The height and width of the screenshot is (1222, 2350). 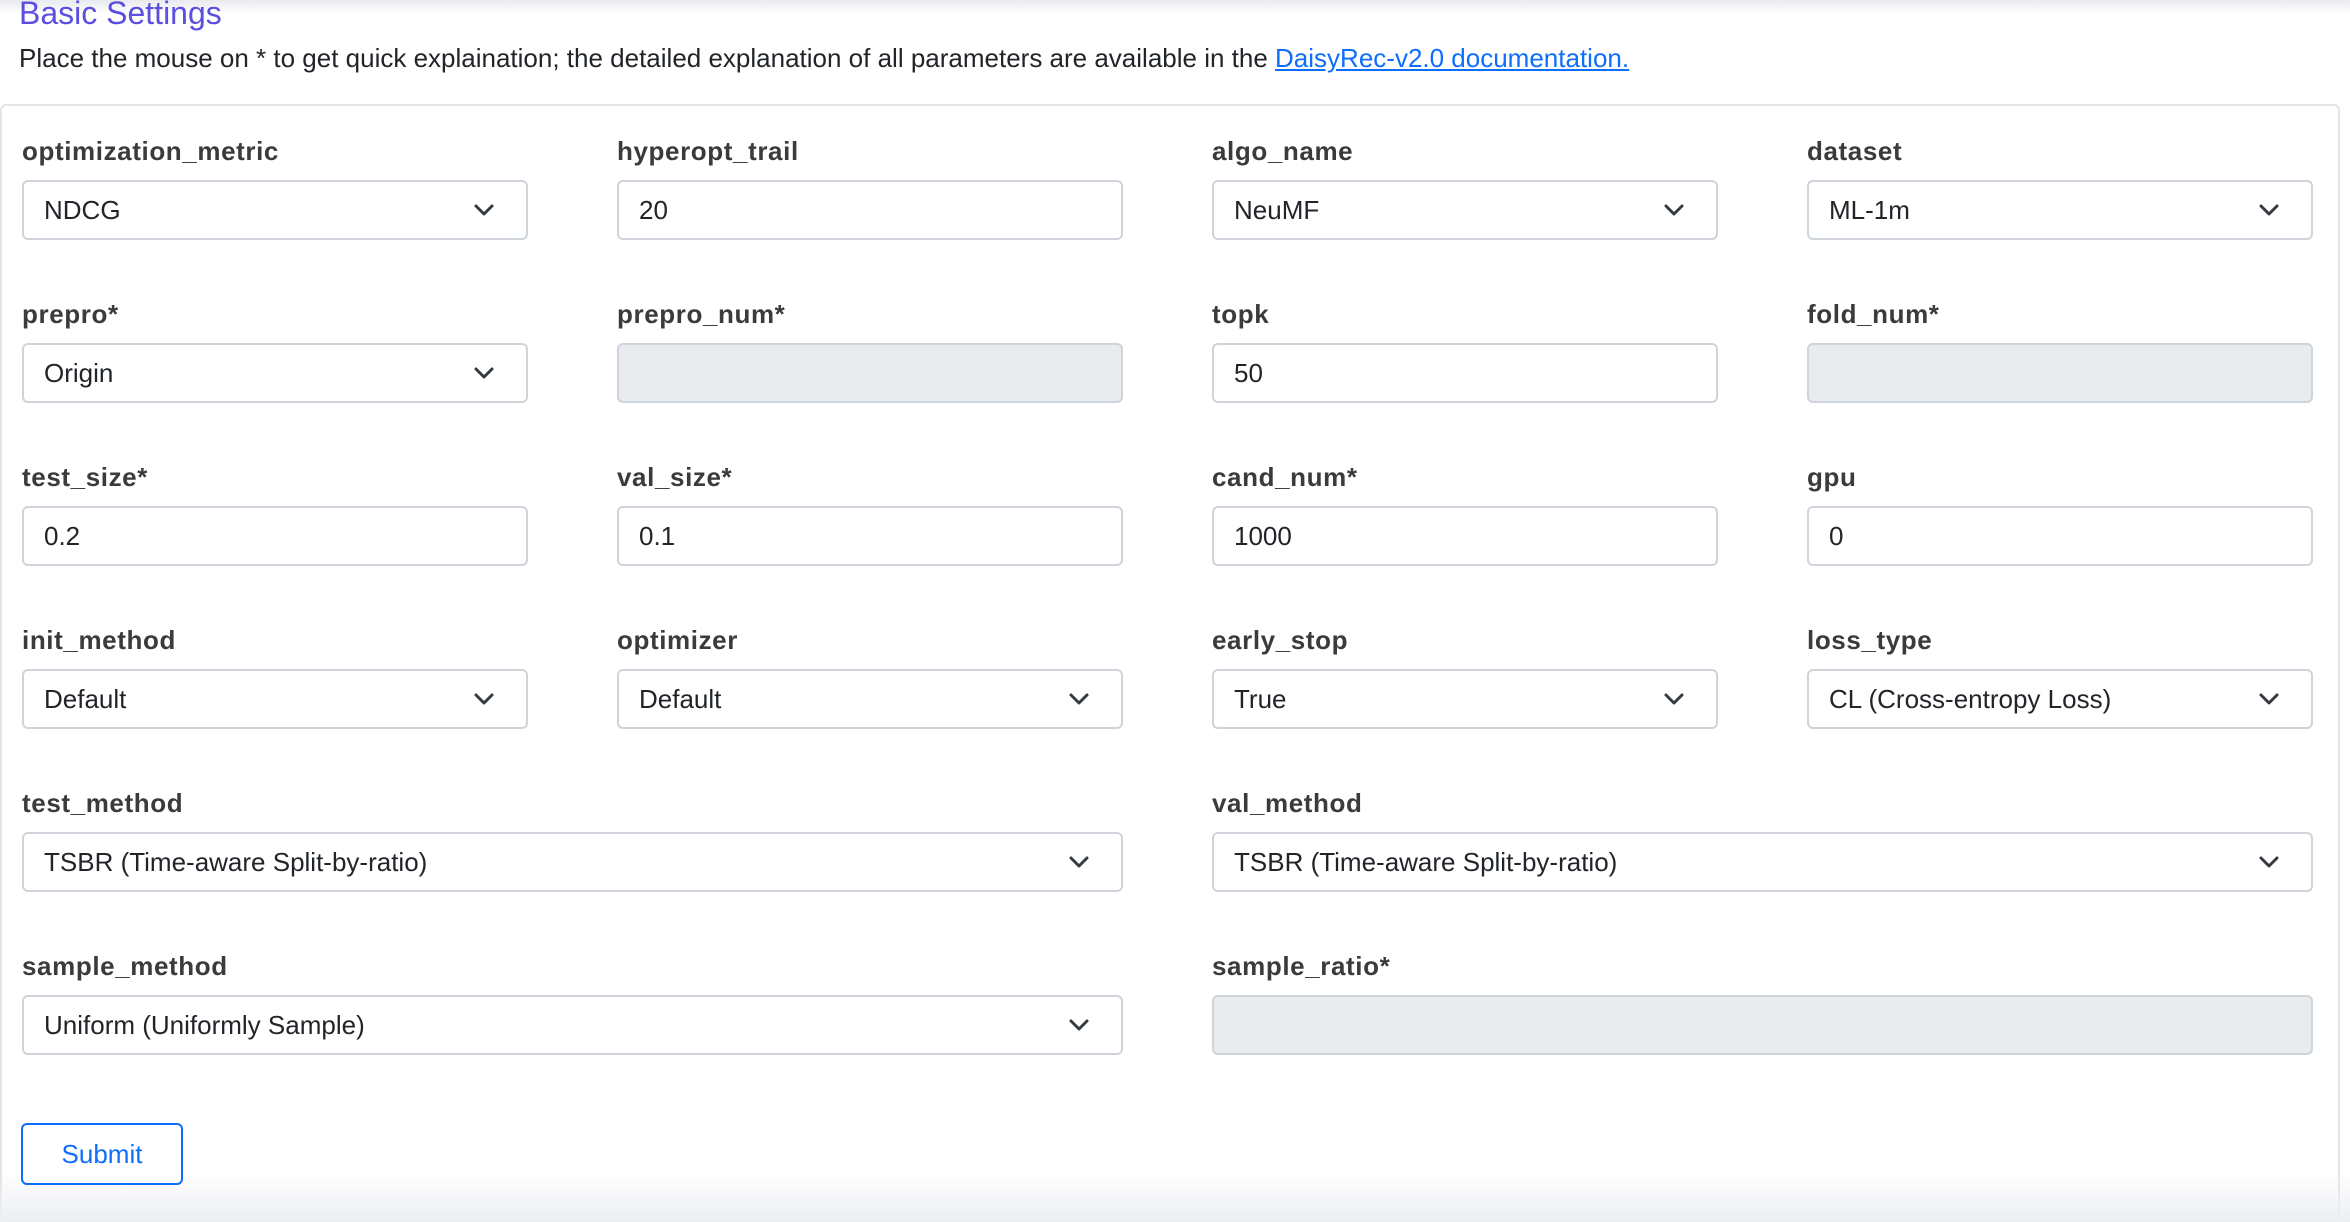 I want to click on loss-type-field: loss_type CL (Cross-entropy Loss), so click(x=2060, y=677).